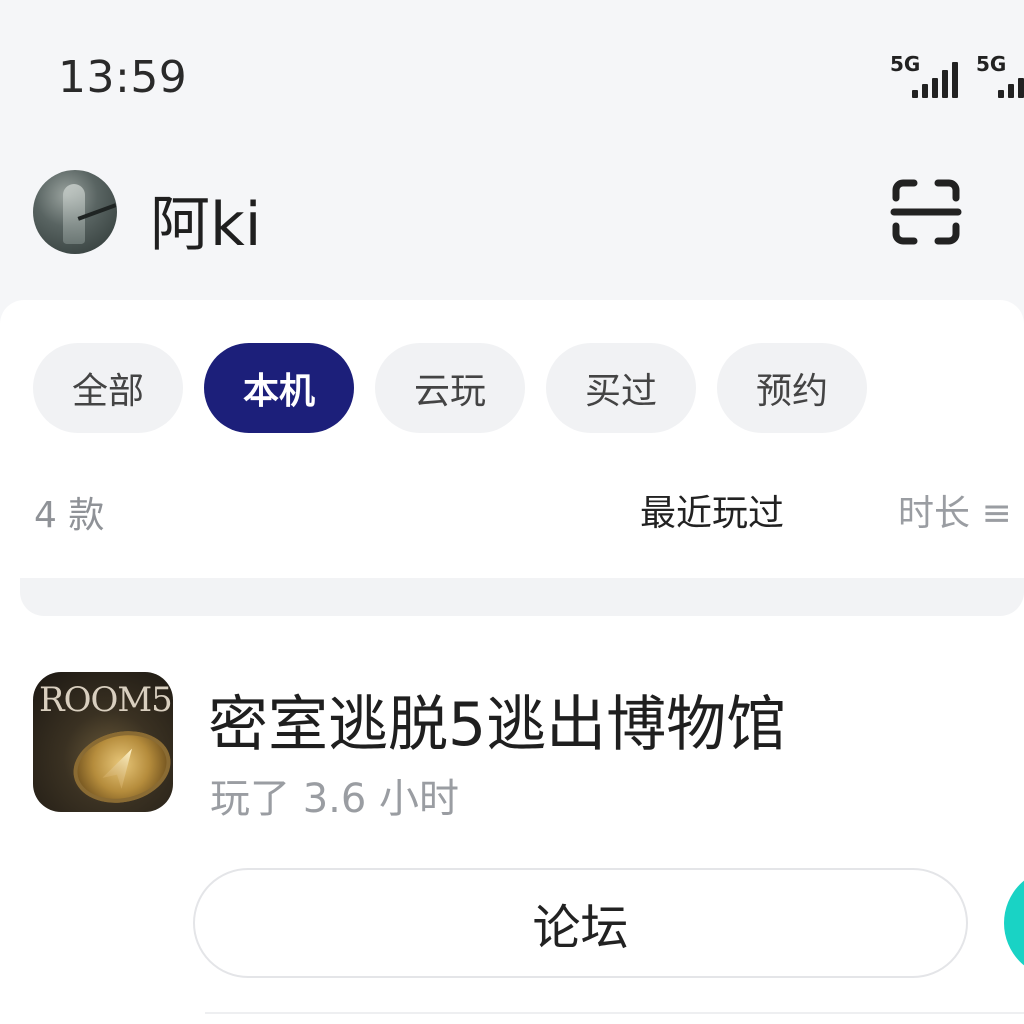 The width and height of the screenshot is (1024, 1024). What do you see at coordinates (108, 388) in the screenshot?
I see `chip-all: 全部` at bounding box center [108, 388].